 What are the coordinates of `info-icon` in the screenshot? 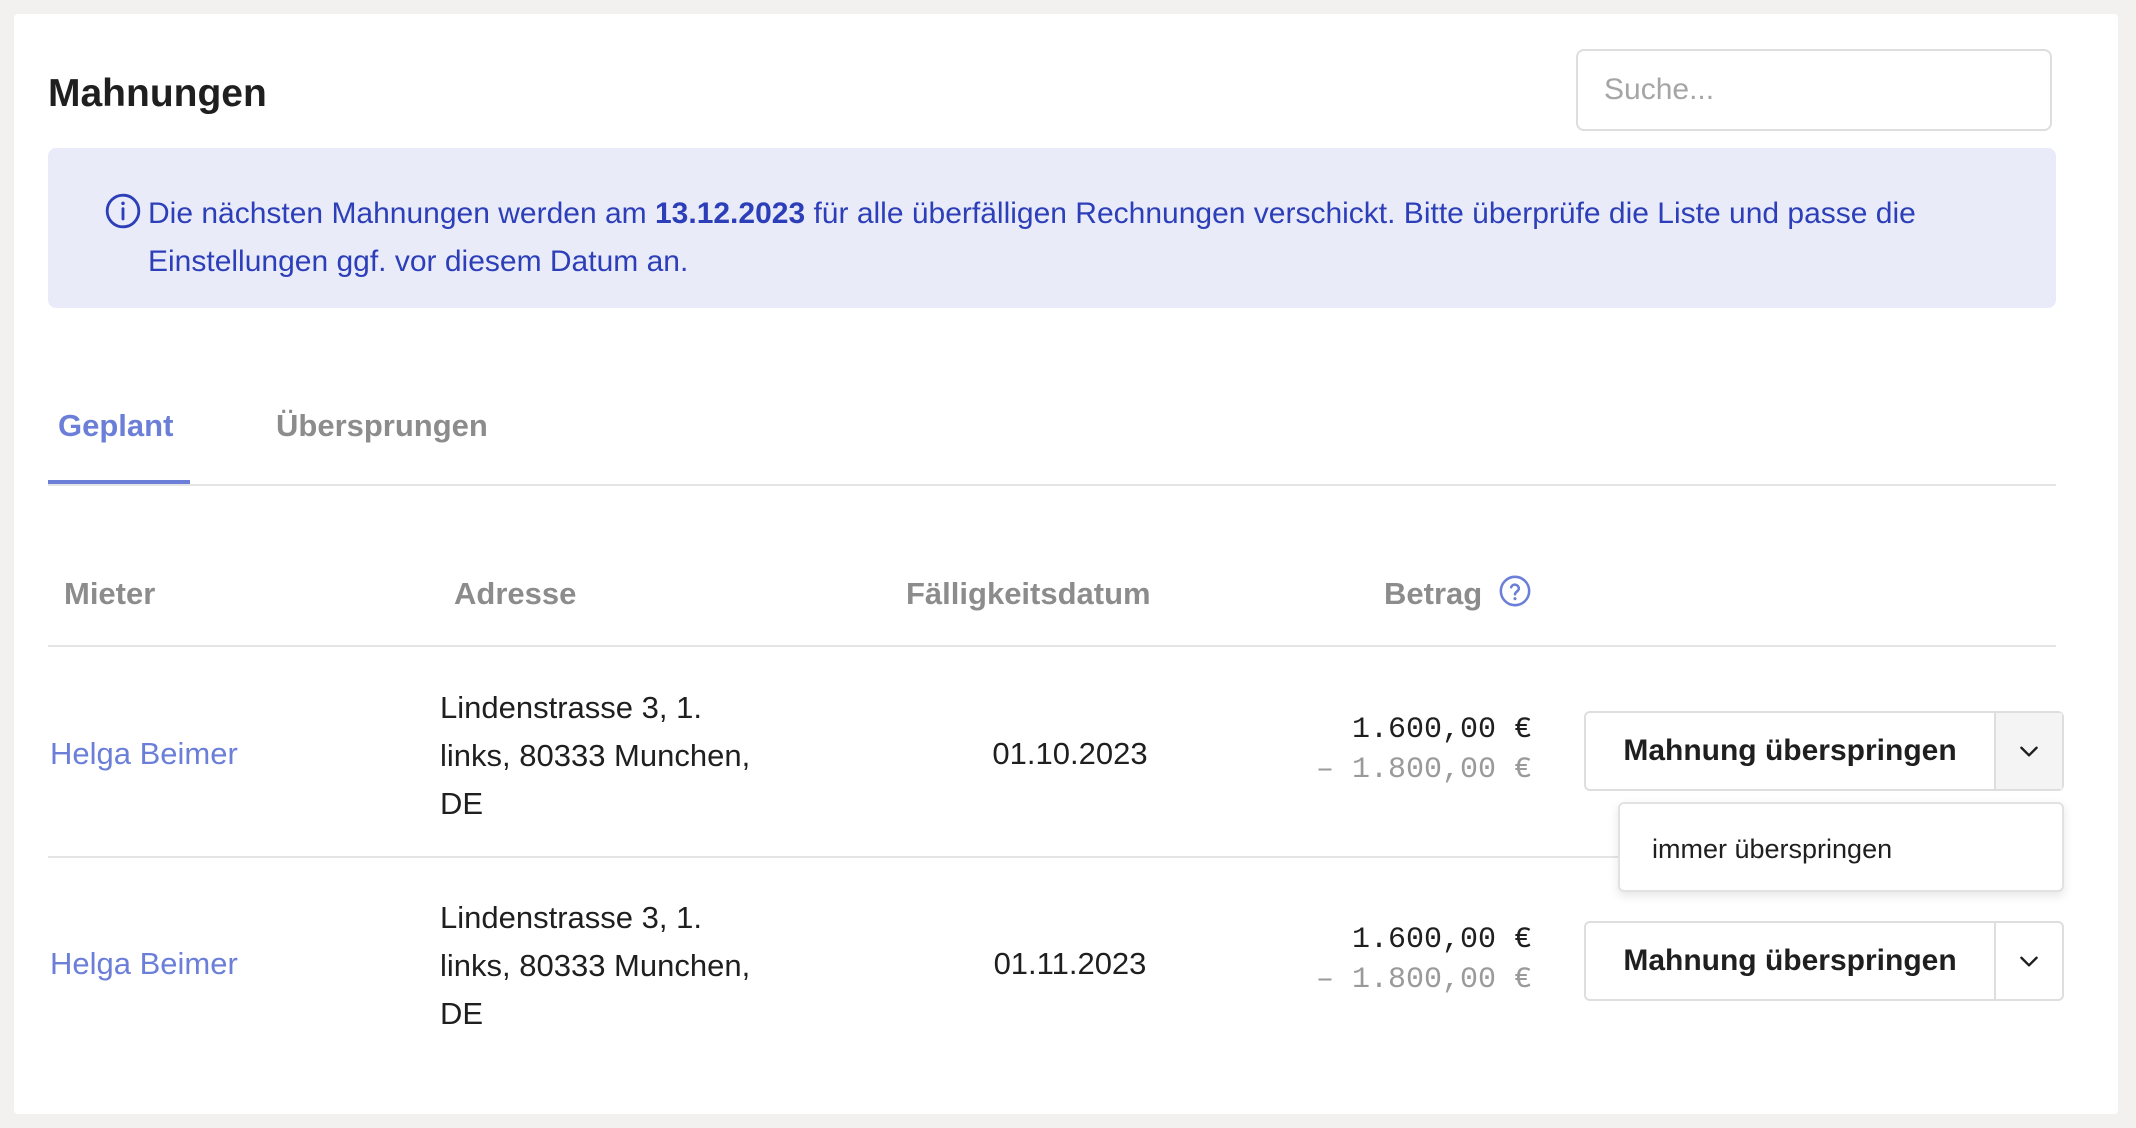 It's located at (123, 211).